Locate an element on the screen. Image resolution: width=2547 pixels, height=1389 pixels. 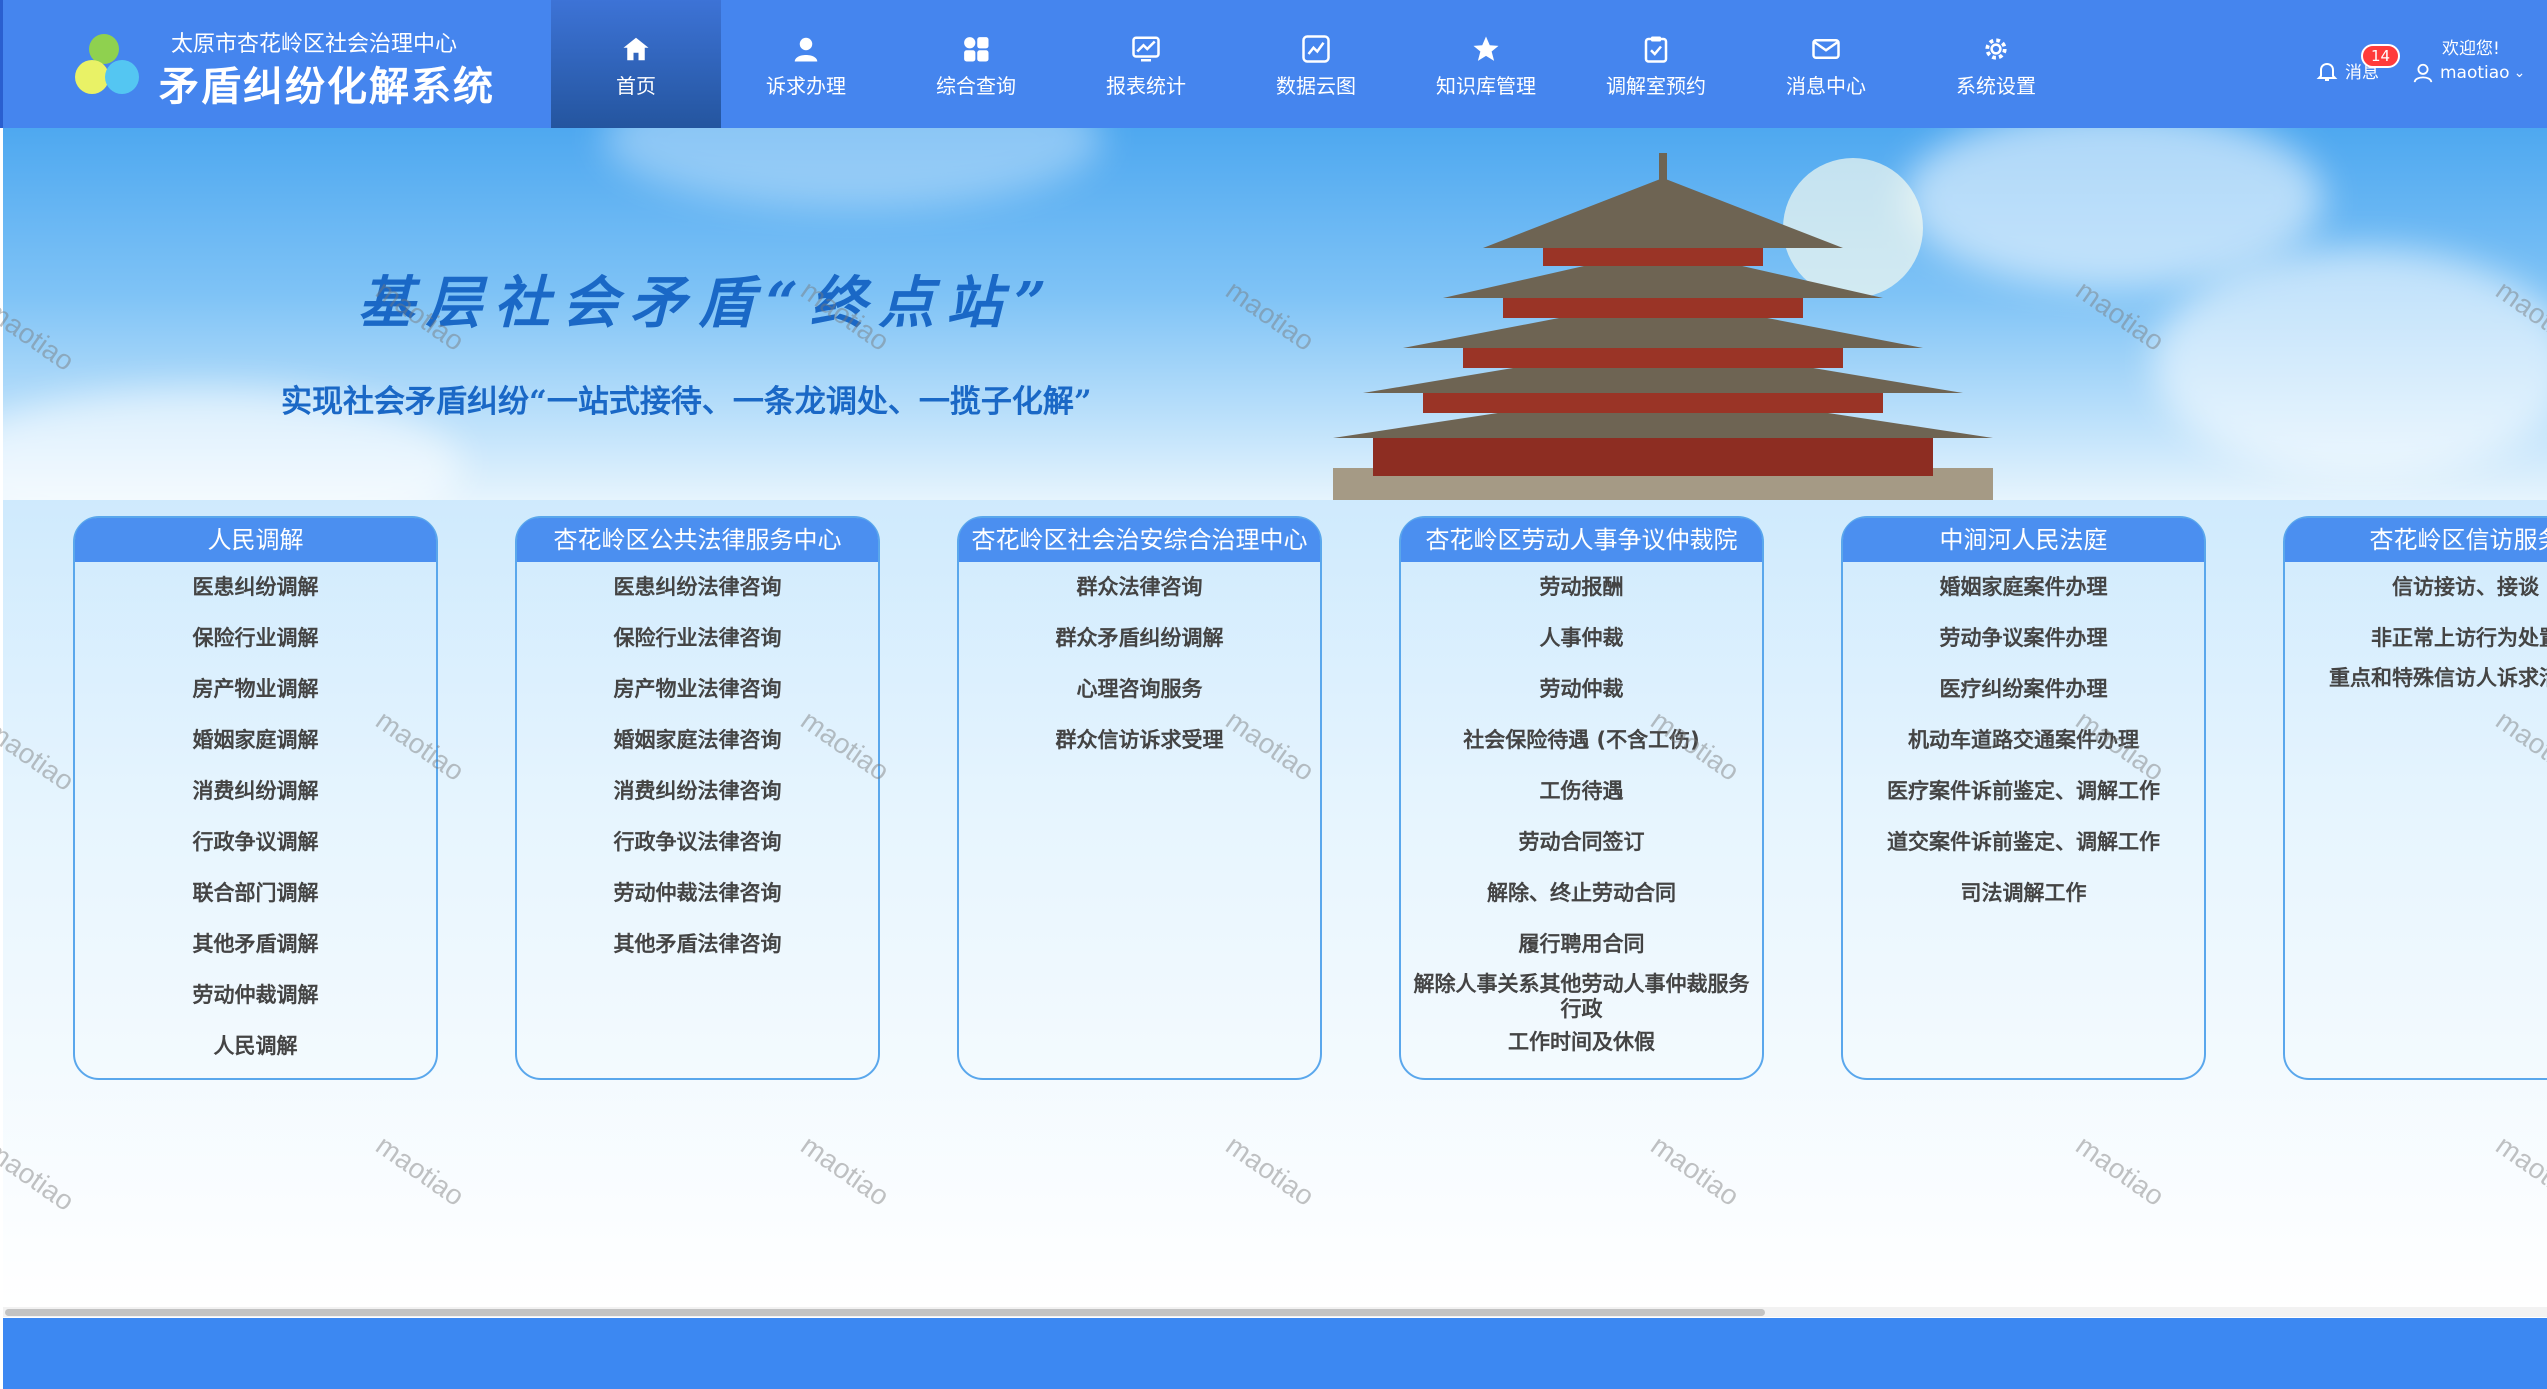
list-item: 机动车道路交通案件办理 is located at coordinates (2023, 740).